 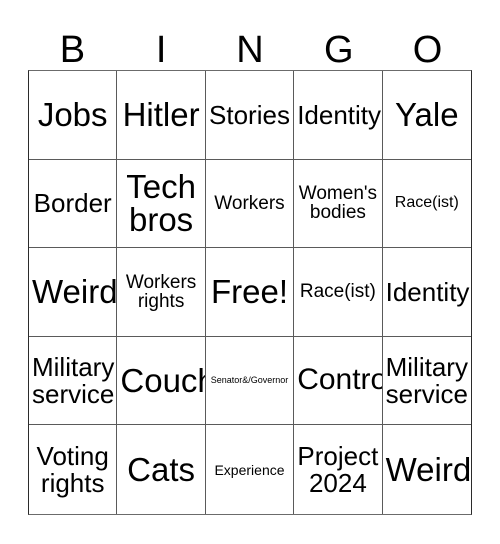 I want to click on bingo-cell-label: Senator&/Governor, so click(x=249, y=380).